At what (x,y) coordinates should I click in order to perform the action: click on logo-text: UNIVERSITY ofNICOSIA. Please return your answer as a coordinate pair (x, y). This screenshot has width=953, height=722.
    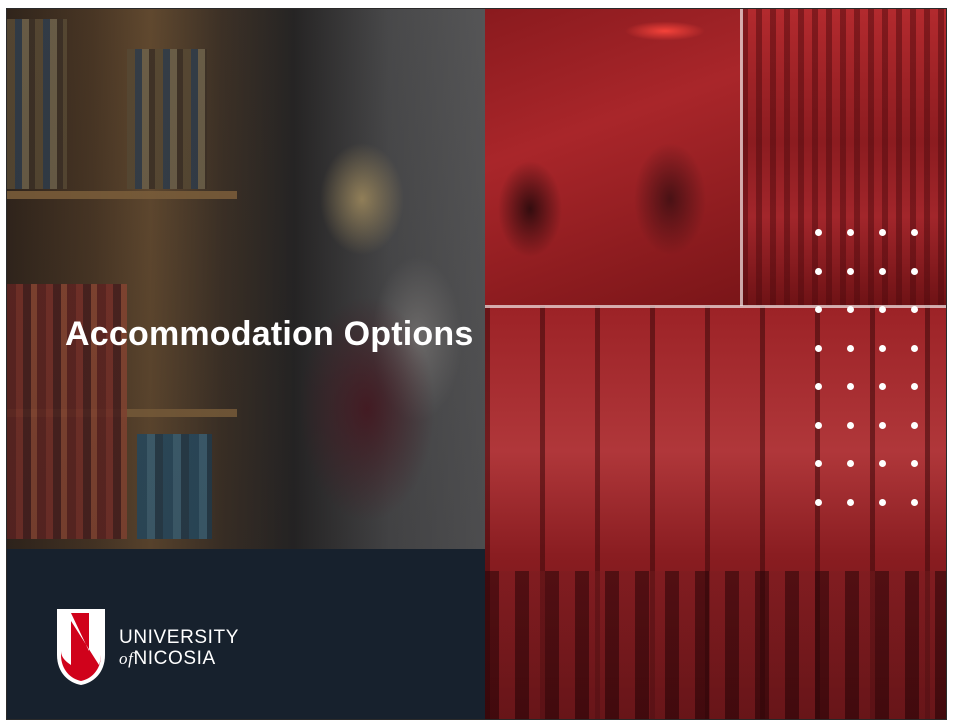
    Looking at the image, I should click on (179, 648).